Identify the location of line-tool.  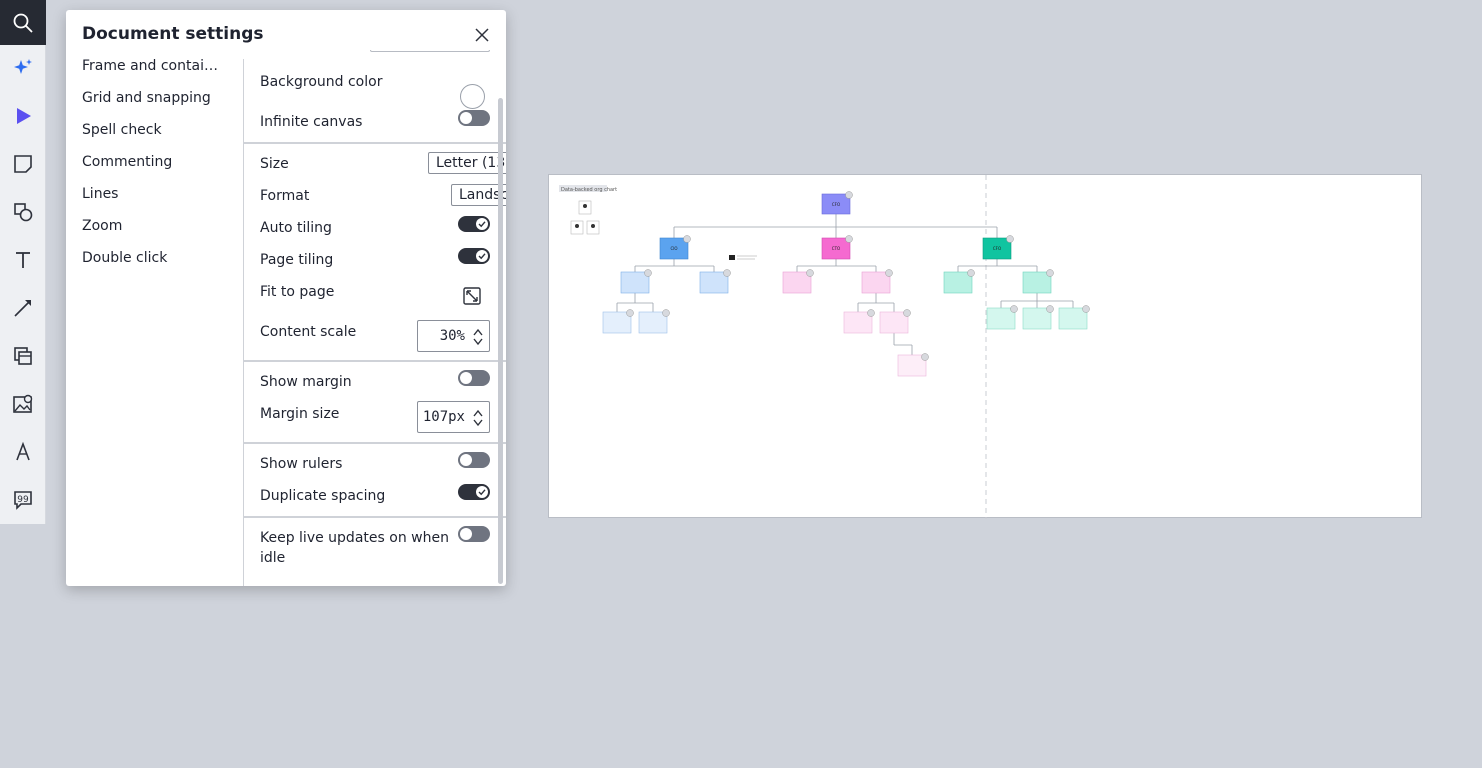
(23, 308).